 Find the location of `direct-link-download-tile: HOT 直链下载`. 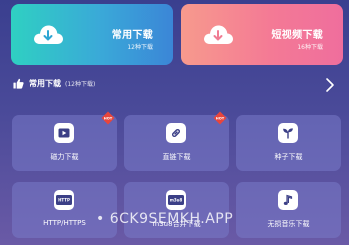

direct-link-download-tile: HOT 直链下载 is located at coordinates (176, 141).